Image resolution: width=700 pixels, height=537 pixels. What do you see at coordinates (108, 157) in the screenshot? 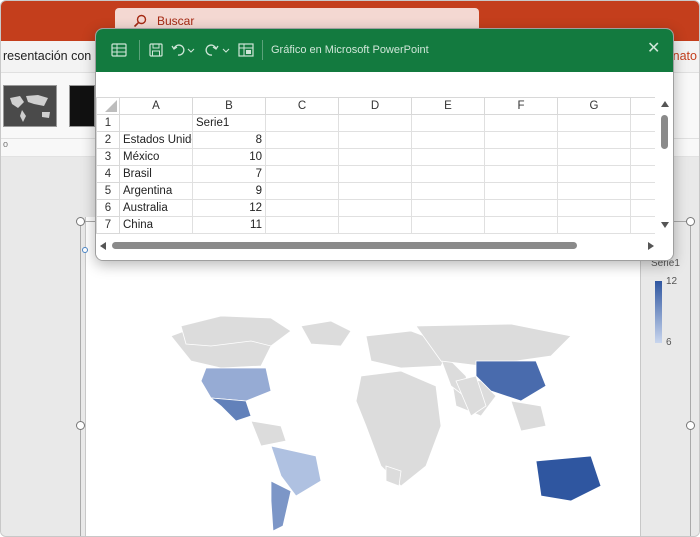
I see `row-header: 3` at bounding box center [108, 157].